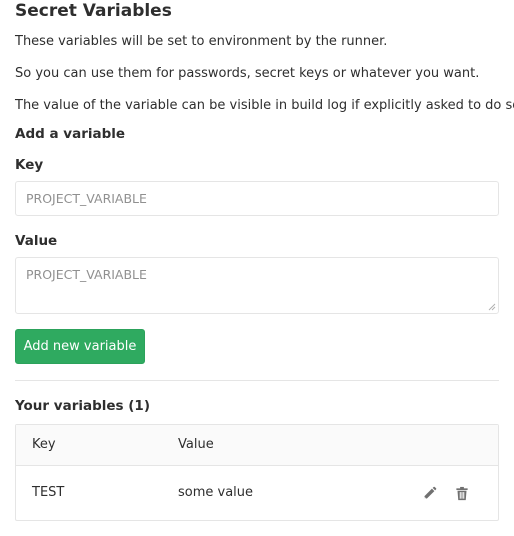 The height and width of the screenshot is (536, 514). I want to click on edit-variable-button, so click(430, 493).